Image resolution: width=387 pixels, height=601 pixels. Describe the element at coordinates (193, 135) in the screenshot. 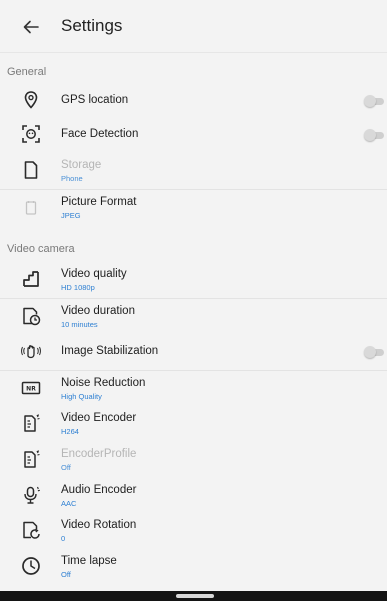

I see `setting-face-detection: Face Detection` at that location.